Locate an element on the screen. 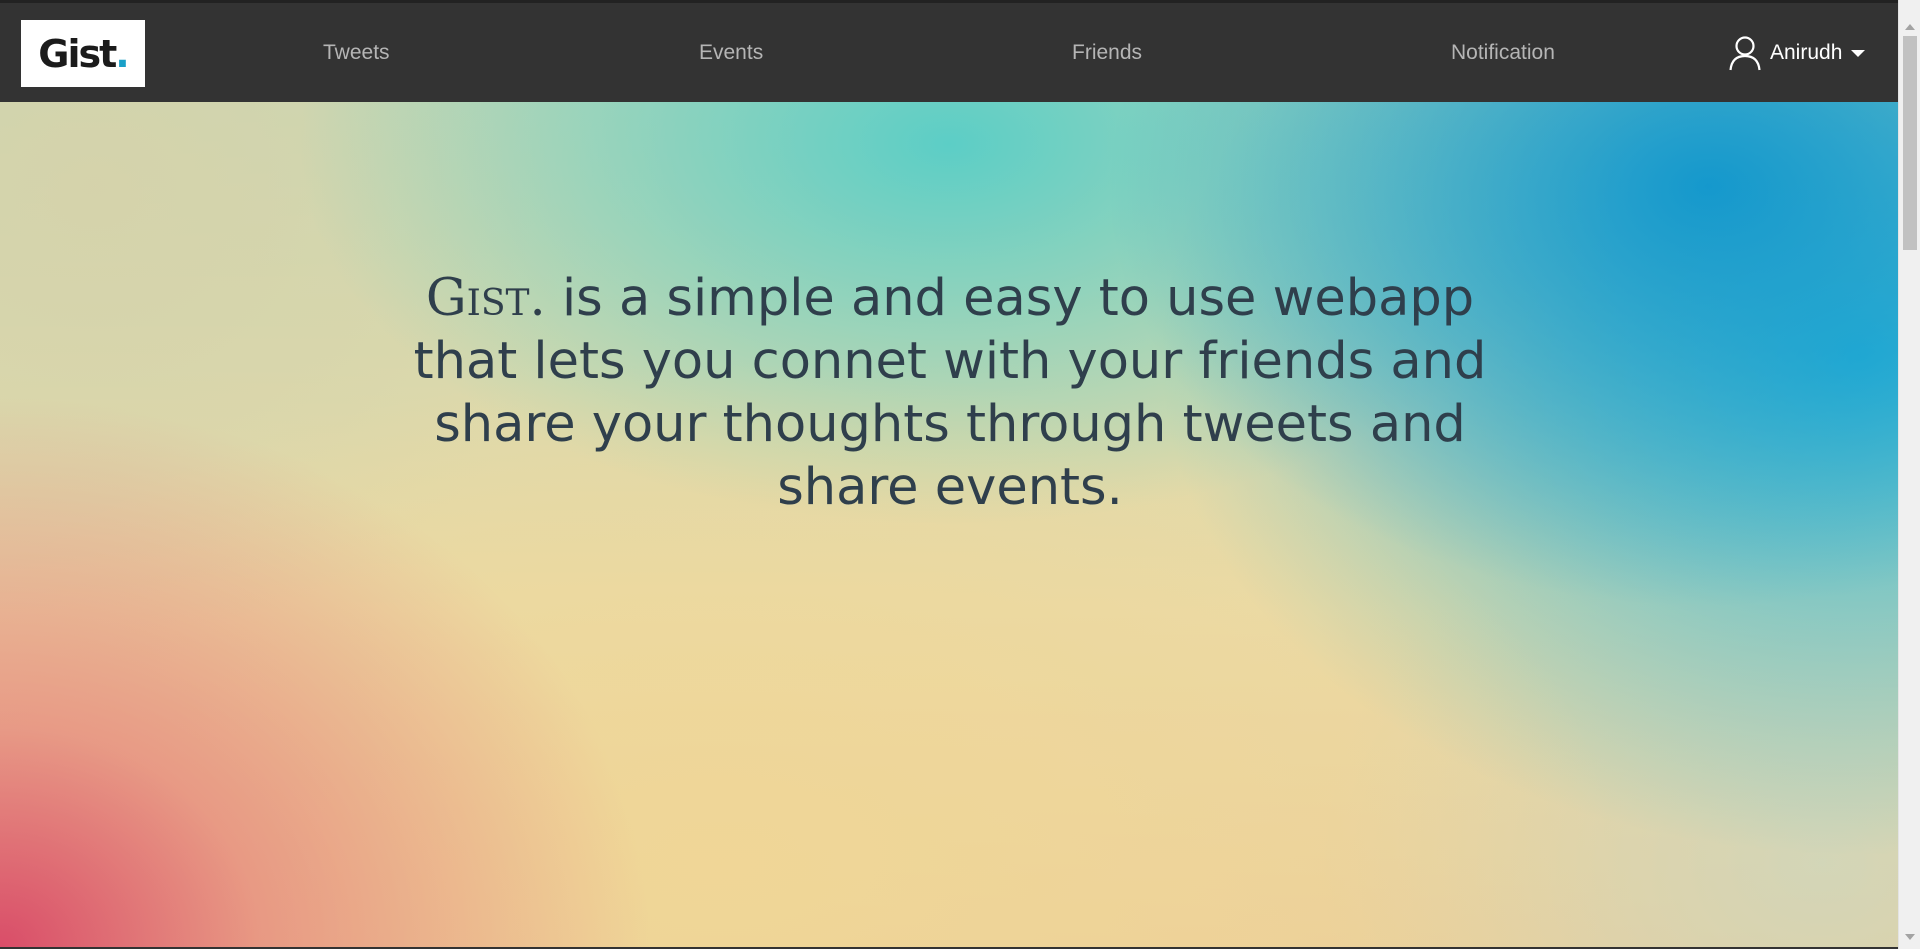 Image resolution: width=1920 pixels, height=949 pixels. chevron-down-icon is located at coordinates (1858, 53).